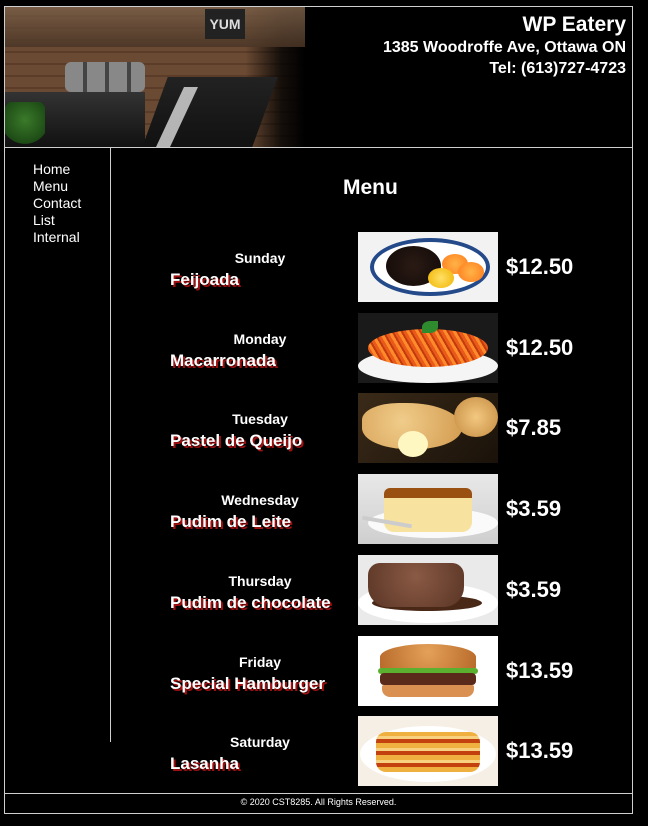 The height and width of the screenshot is (826, 648). What do you see at coordinates (204, 763) in the screenshot?
I see `menu-item-dish: Lasanha` at bounding box center [204, 763].